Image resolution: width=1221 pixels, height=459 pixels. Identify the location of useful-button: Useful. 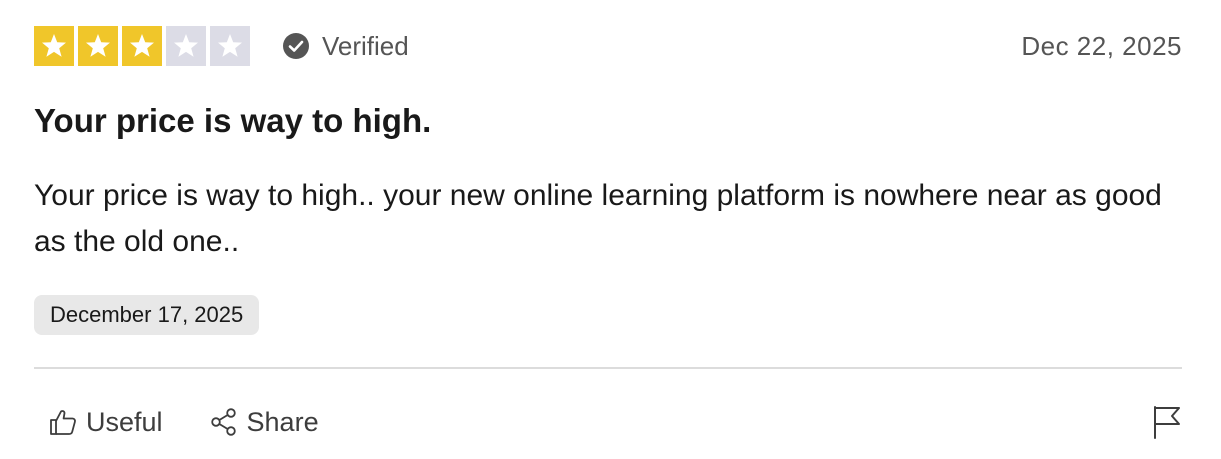
(105, 422).